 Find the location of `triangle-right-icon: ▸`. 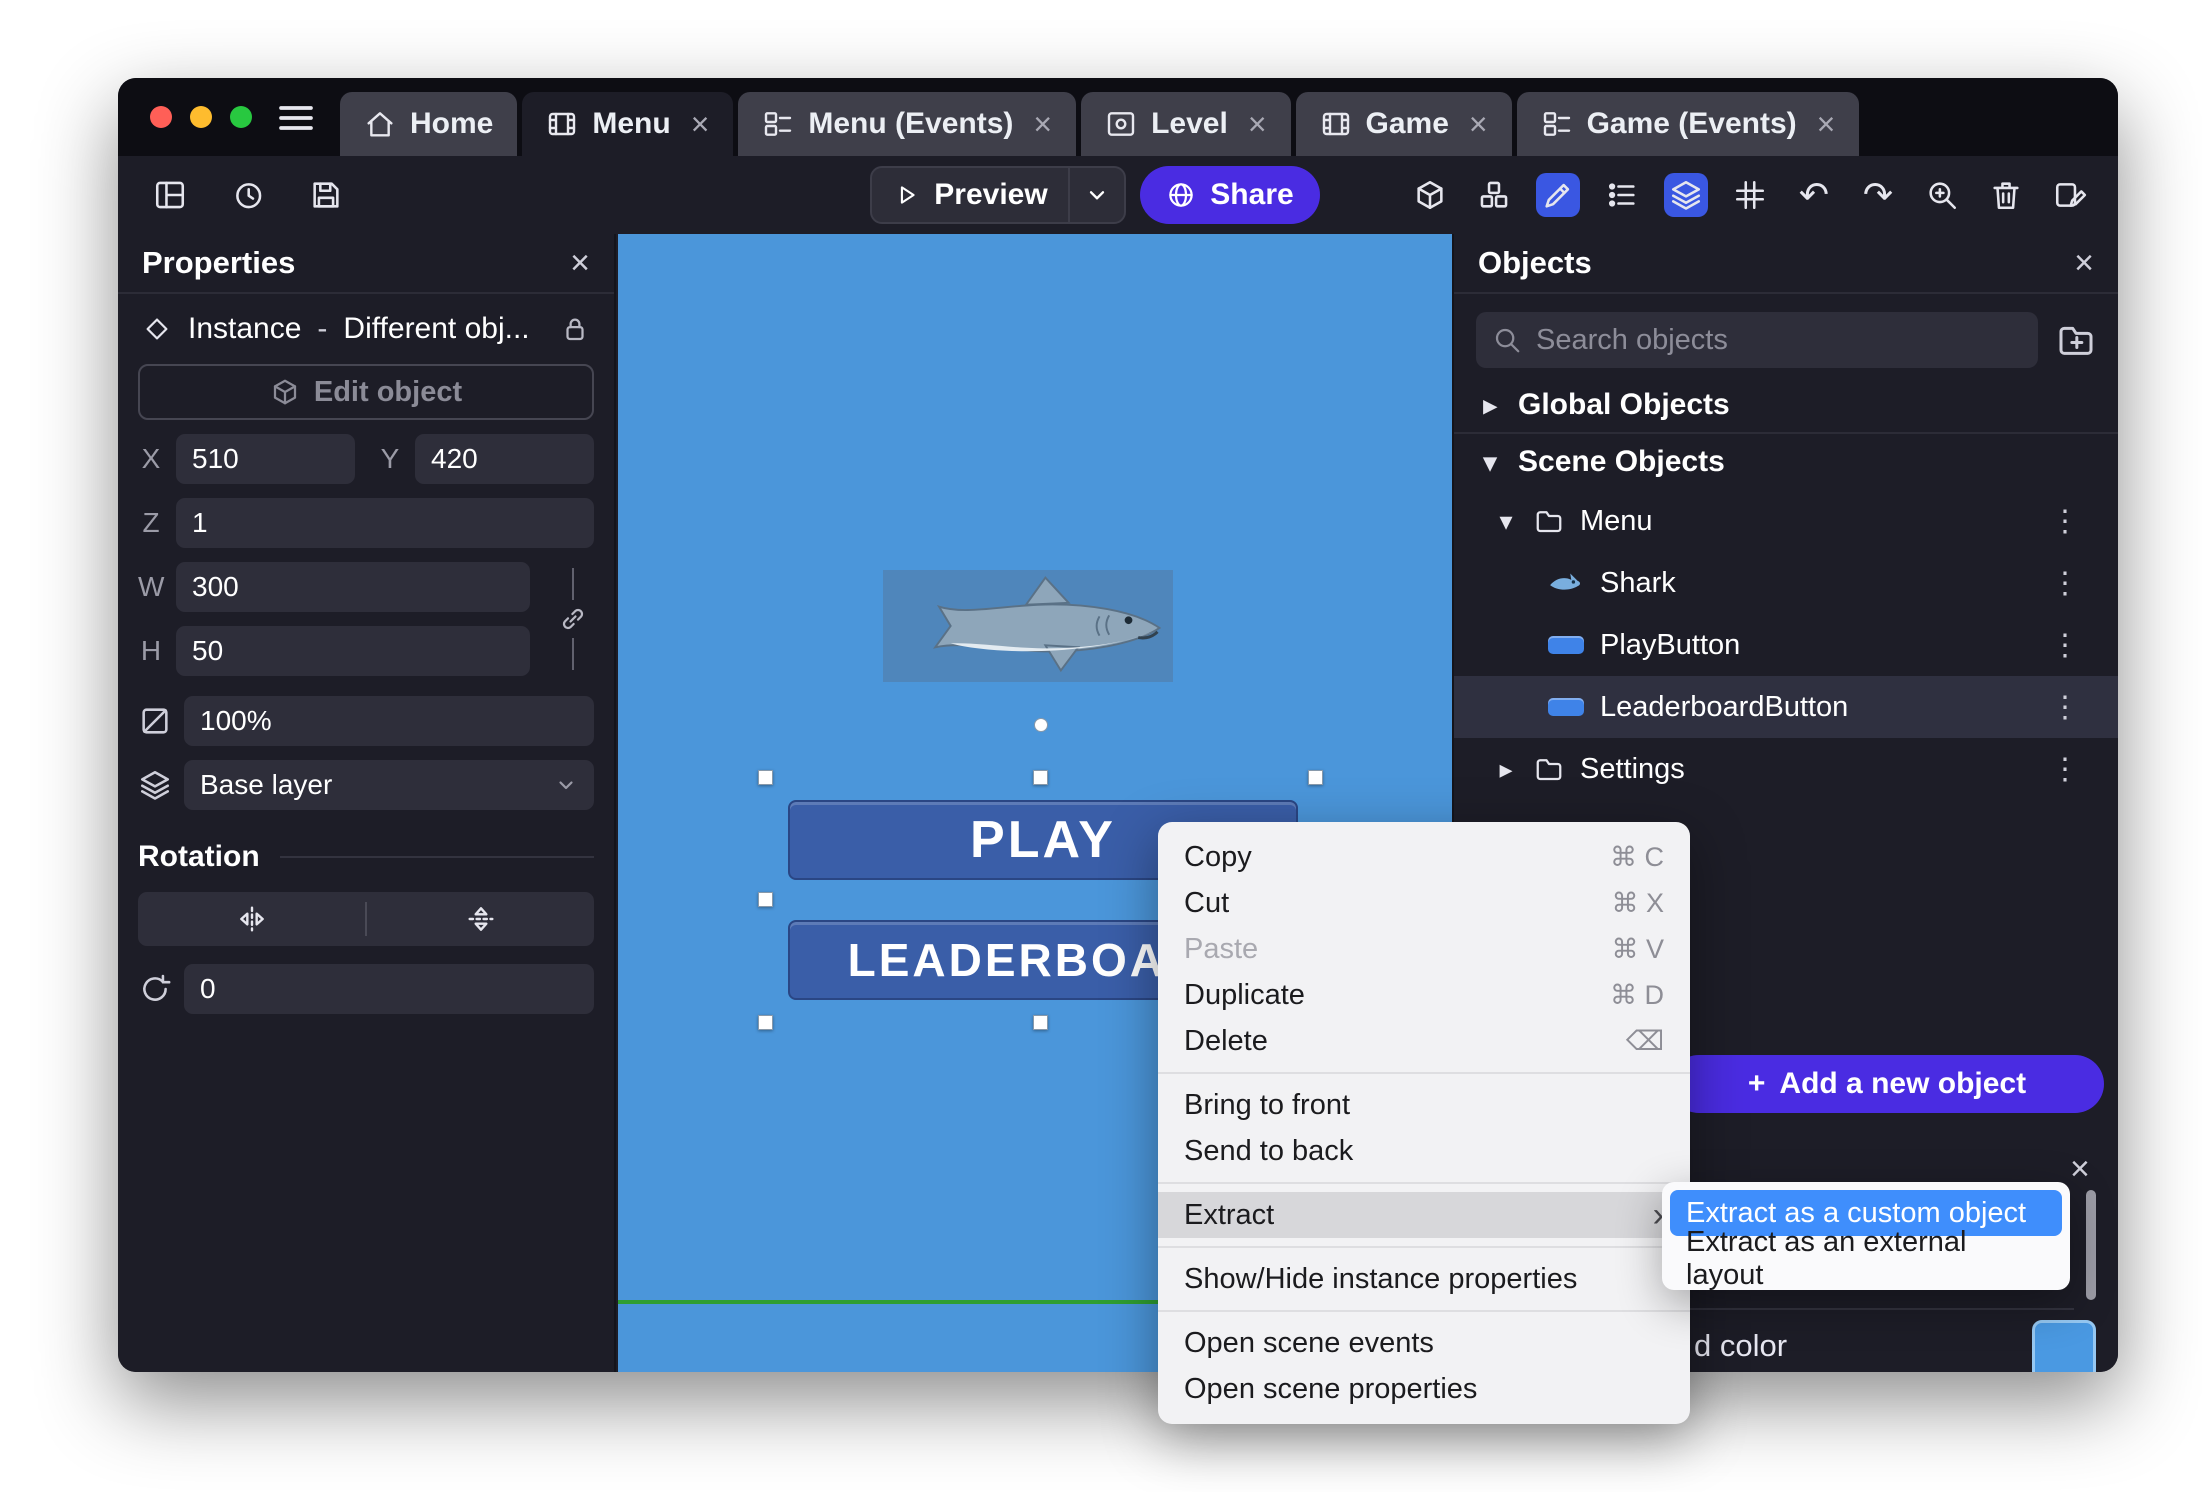

triangle-right-icon: ▸ is located at coordinates (1490, 404).